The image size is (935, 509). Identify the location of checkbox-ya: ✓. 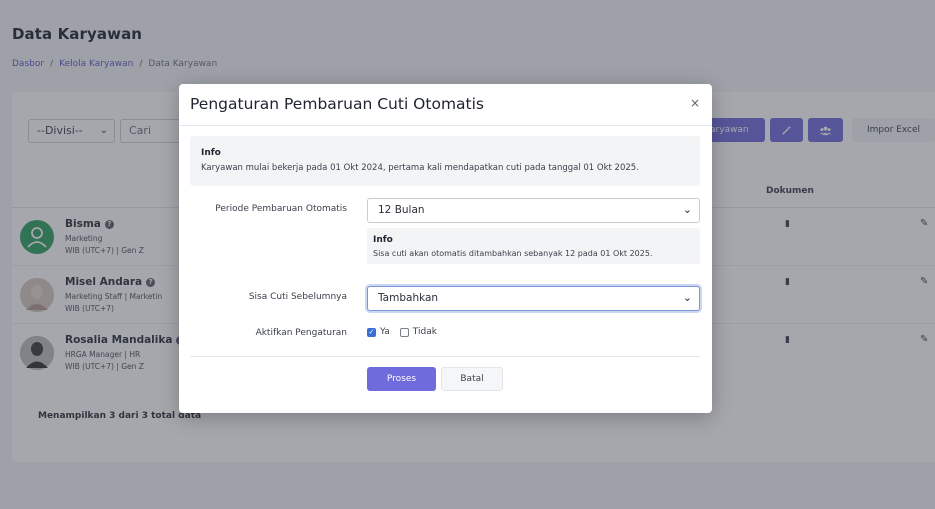
(371, 332).